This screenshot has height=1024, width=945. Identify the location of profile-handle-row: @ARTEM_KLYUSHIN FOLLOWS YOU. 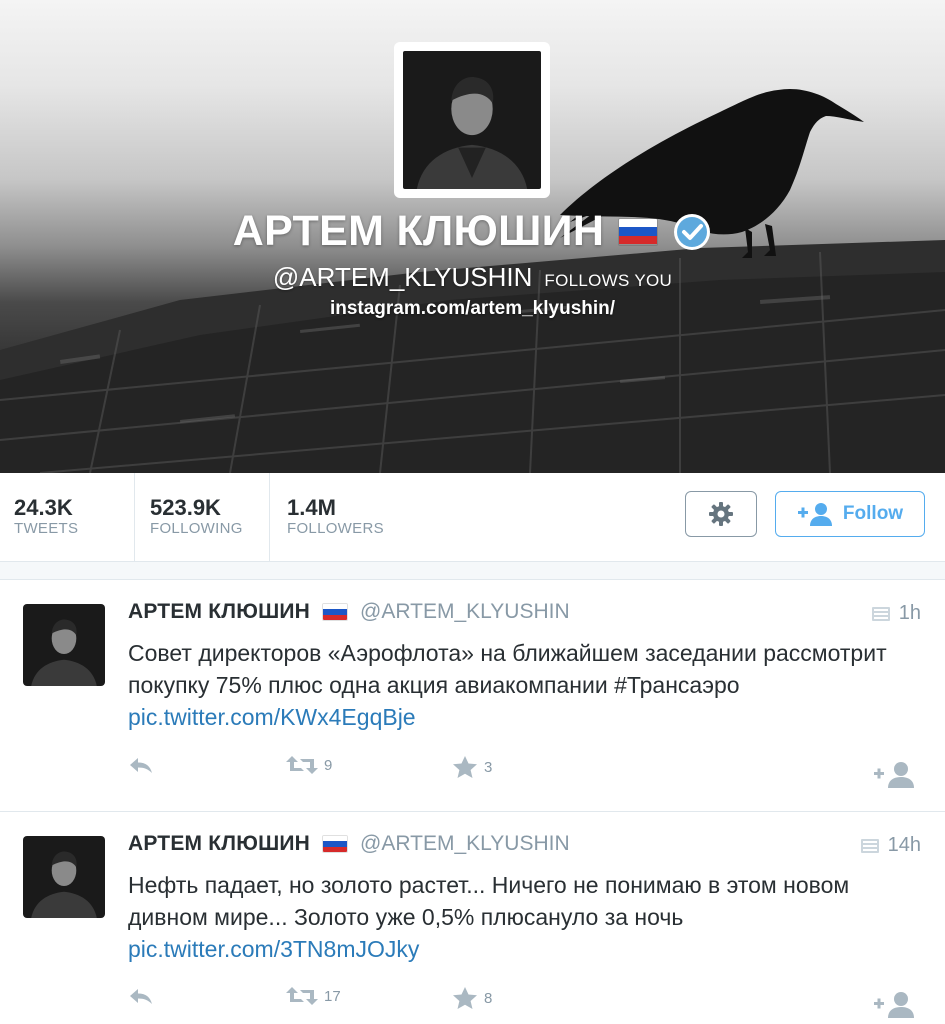
(472, 277).